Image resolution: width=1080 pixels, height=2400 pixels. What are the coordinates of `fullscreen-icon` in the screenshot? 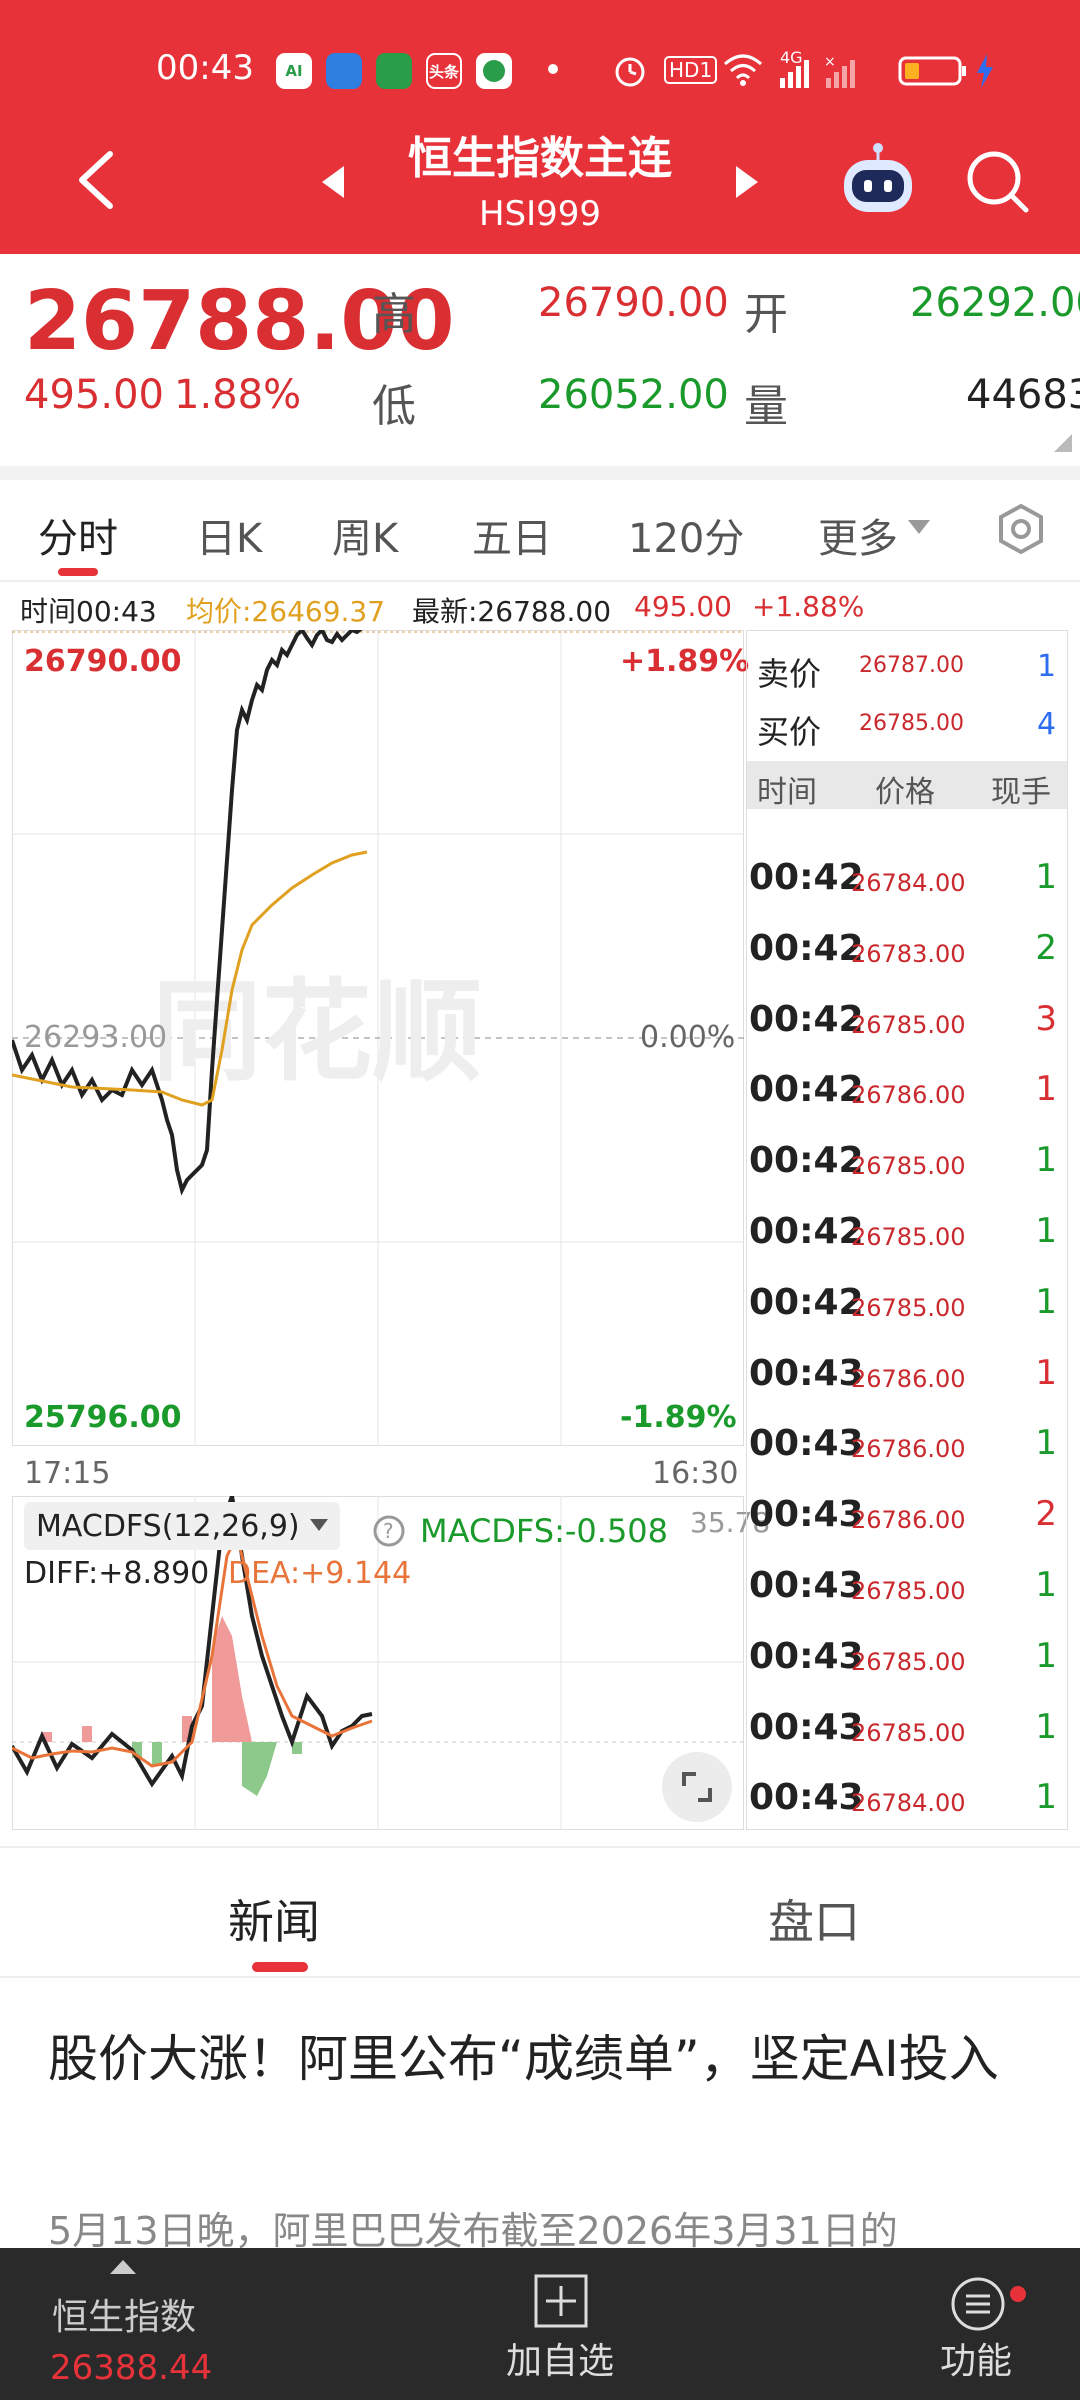 It's located at (697, 1787).